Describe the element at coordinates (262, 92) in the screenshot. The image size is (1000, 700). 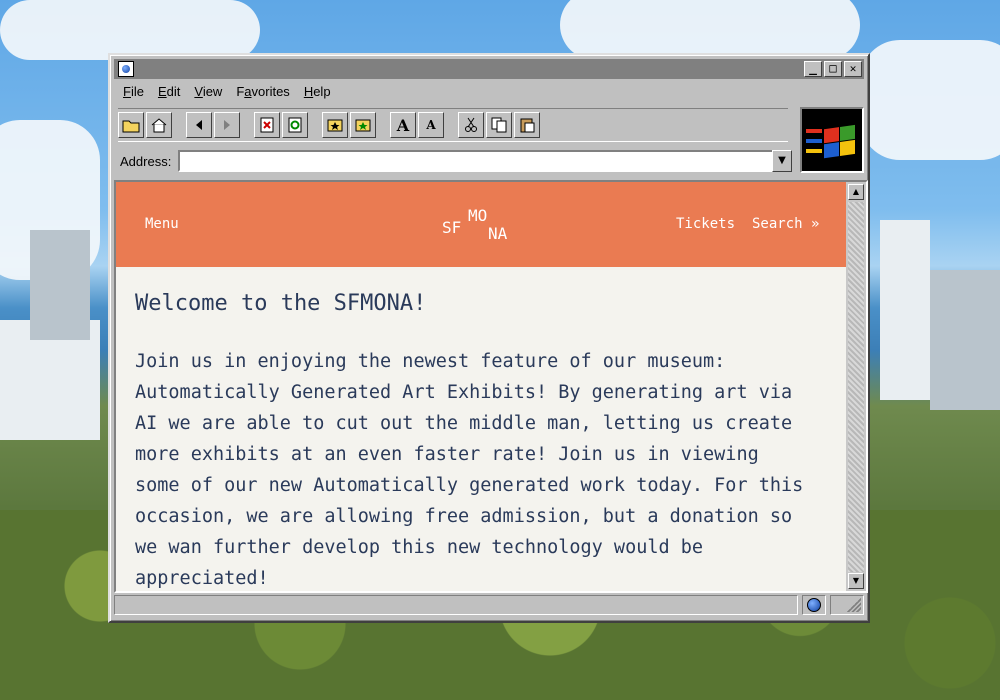
I see `menu-favorites: Favorites` at that location.